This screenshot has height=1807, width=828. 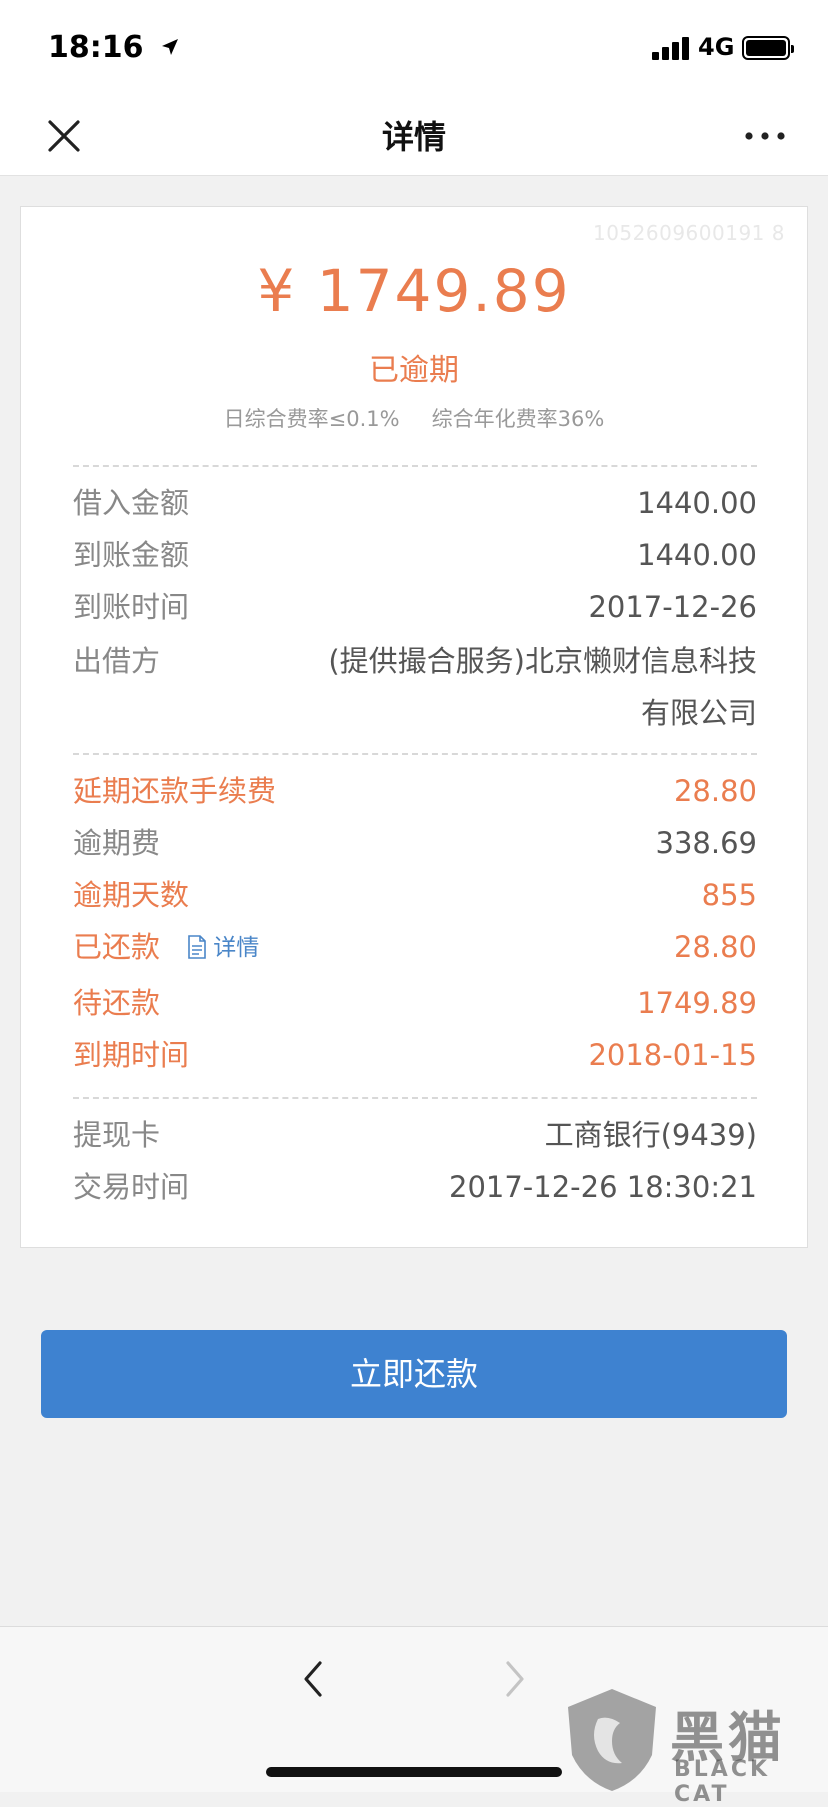 I want to click on more-dots-icon, so click(x=765, y=136).